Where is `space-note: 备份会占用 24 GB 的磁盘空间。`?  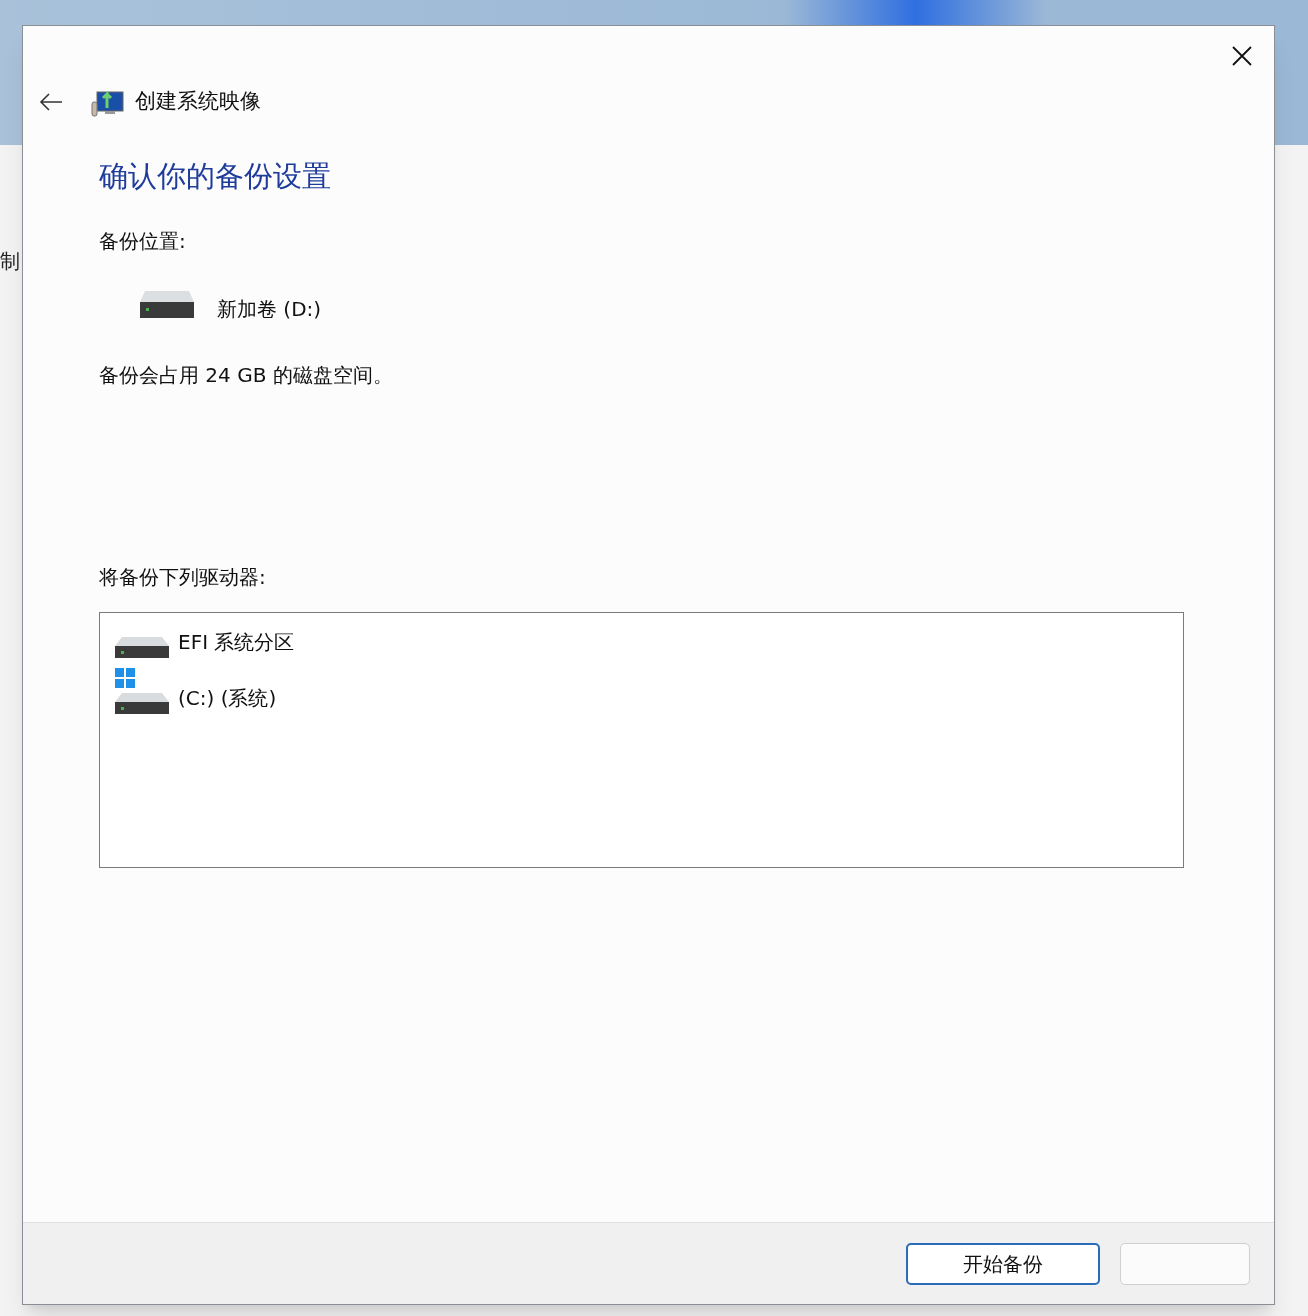 space-note: 备份会占用 24 GB 的磁盘空间。 is located at coordinates (246, 375).